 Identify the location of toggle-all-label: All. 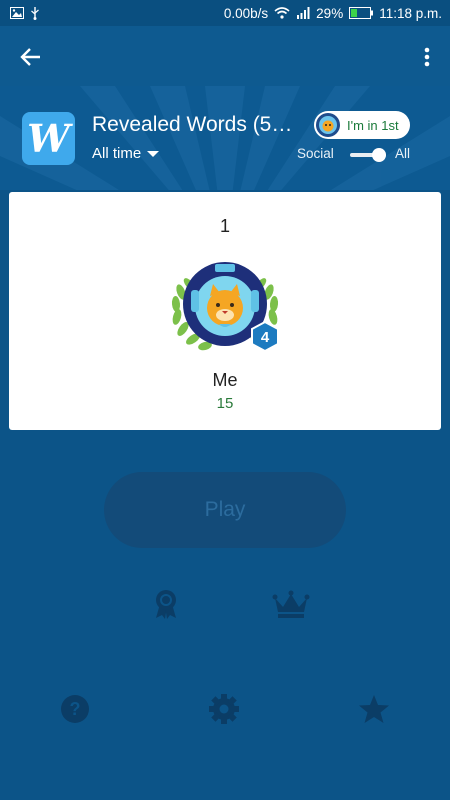
(403, 153).